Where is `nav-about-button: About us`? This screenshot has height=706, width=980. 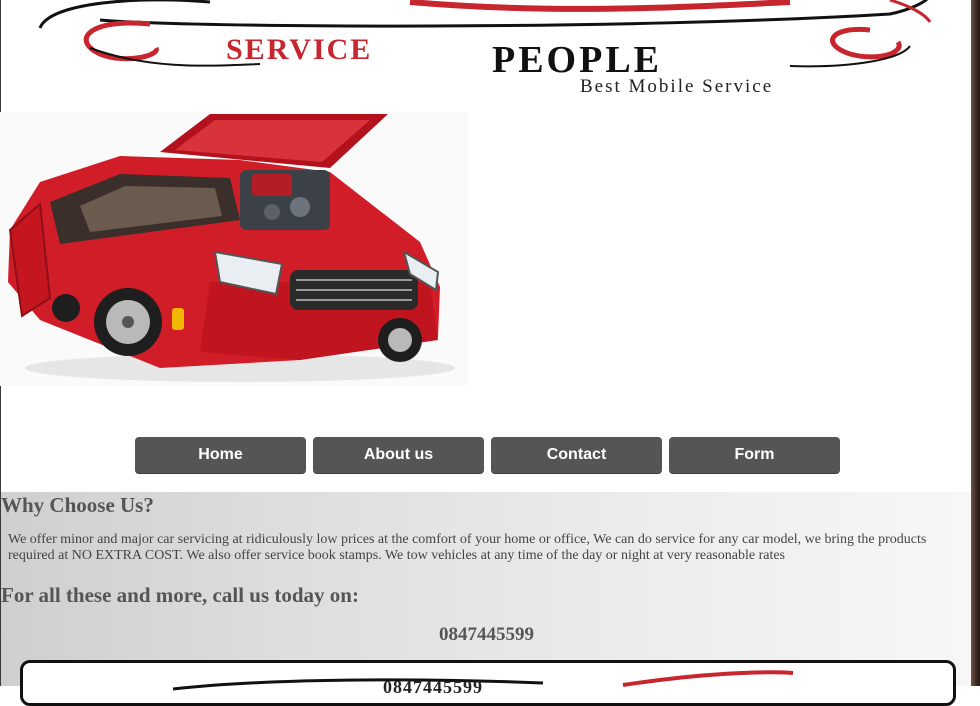
nav-about-button: About us is located at coordinates (398, 455).